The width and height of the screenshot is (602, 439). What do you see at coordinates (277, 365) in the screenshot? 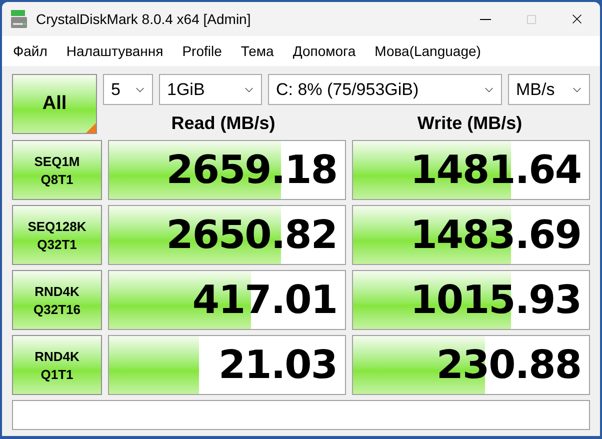
I see `result-value: 21.03` at bounding box center [277, 365].